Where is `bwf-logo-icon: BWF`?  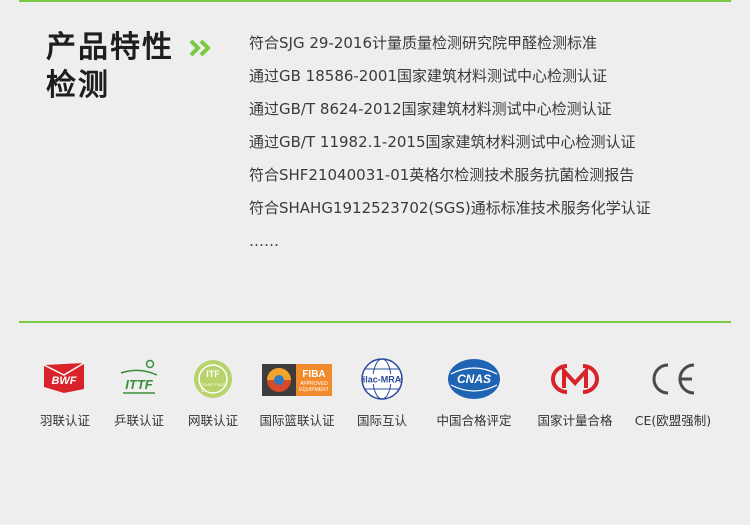 bwf-logo-icon: BWF is located at coordinates (64, 377).